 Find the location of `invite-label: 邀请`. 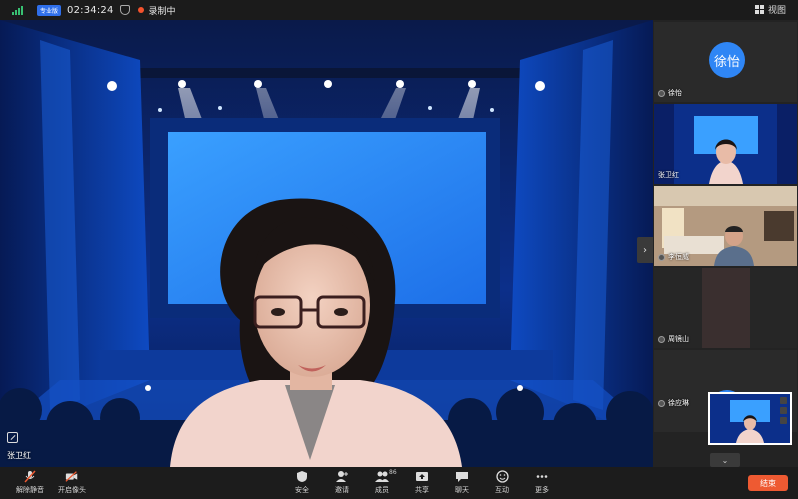

invite-label: 邀请 is located at coordinates (342, 490).